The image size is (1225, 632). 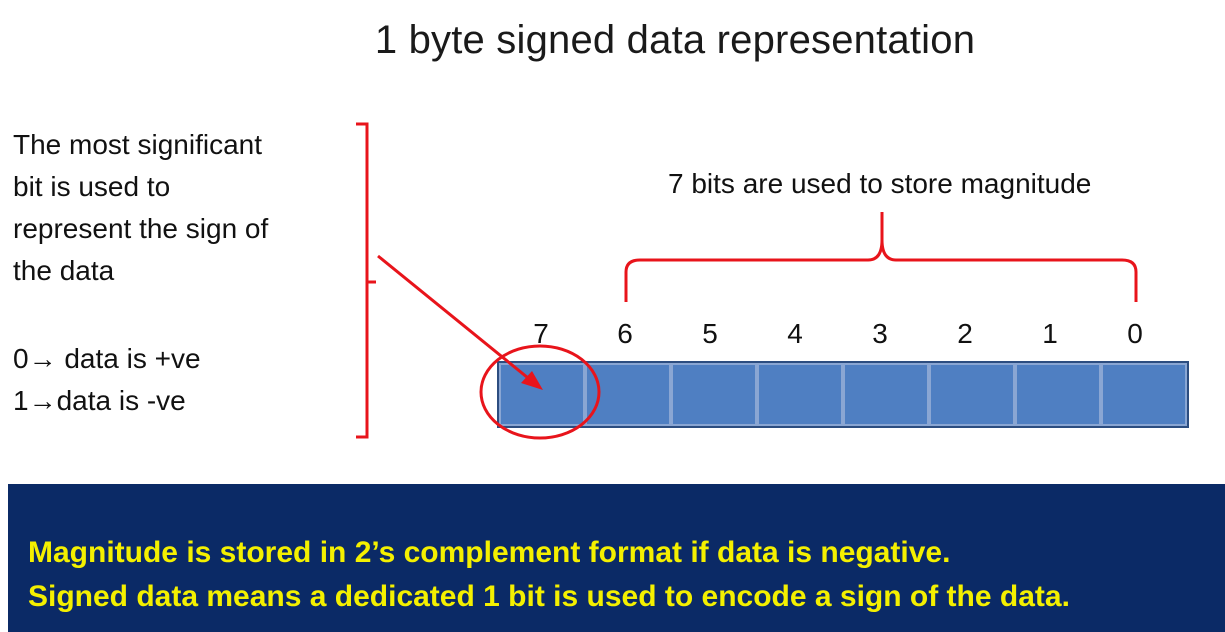 What do you see at coordinates (455, 319) in the screenshot?
I see `pointer-arrow` at bounding box center [455, 319].